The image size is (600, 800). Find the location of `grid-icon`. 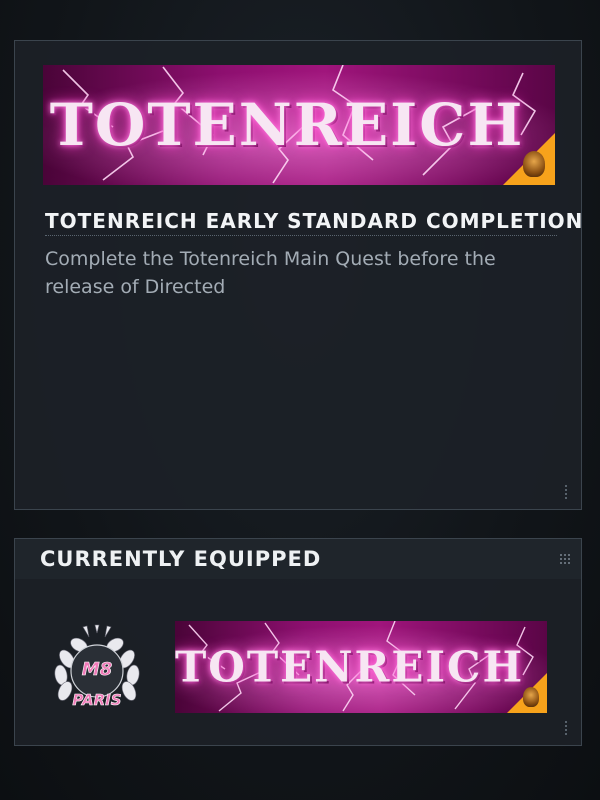

grid-icon is located at coordinates (565, 559).